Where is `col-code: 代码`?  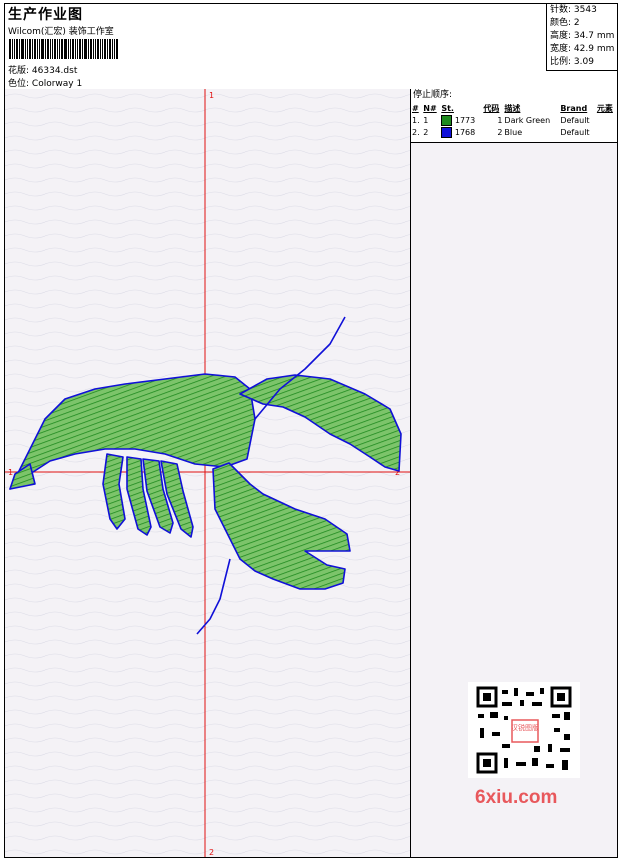
col-code: 代码 is located at coordinates (491, 108).